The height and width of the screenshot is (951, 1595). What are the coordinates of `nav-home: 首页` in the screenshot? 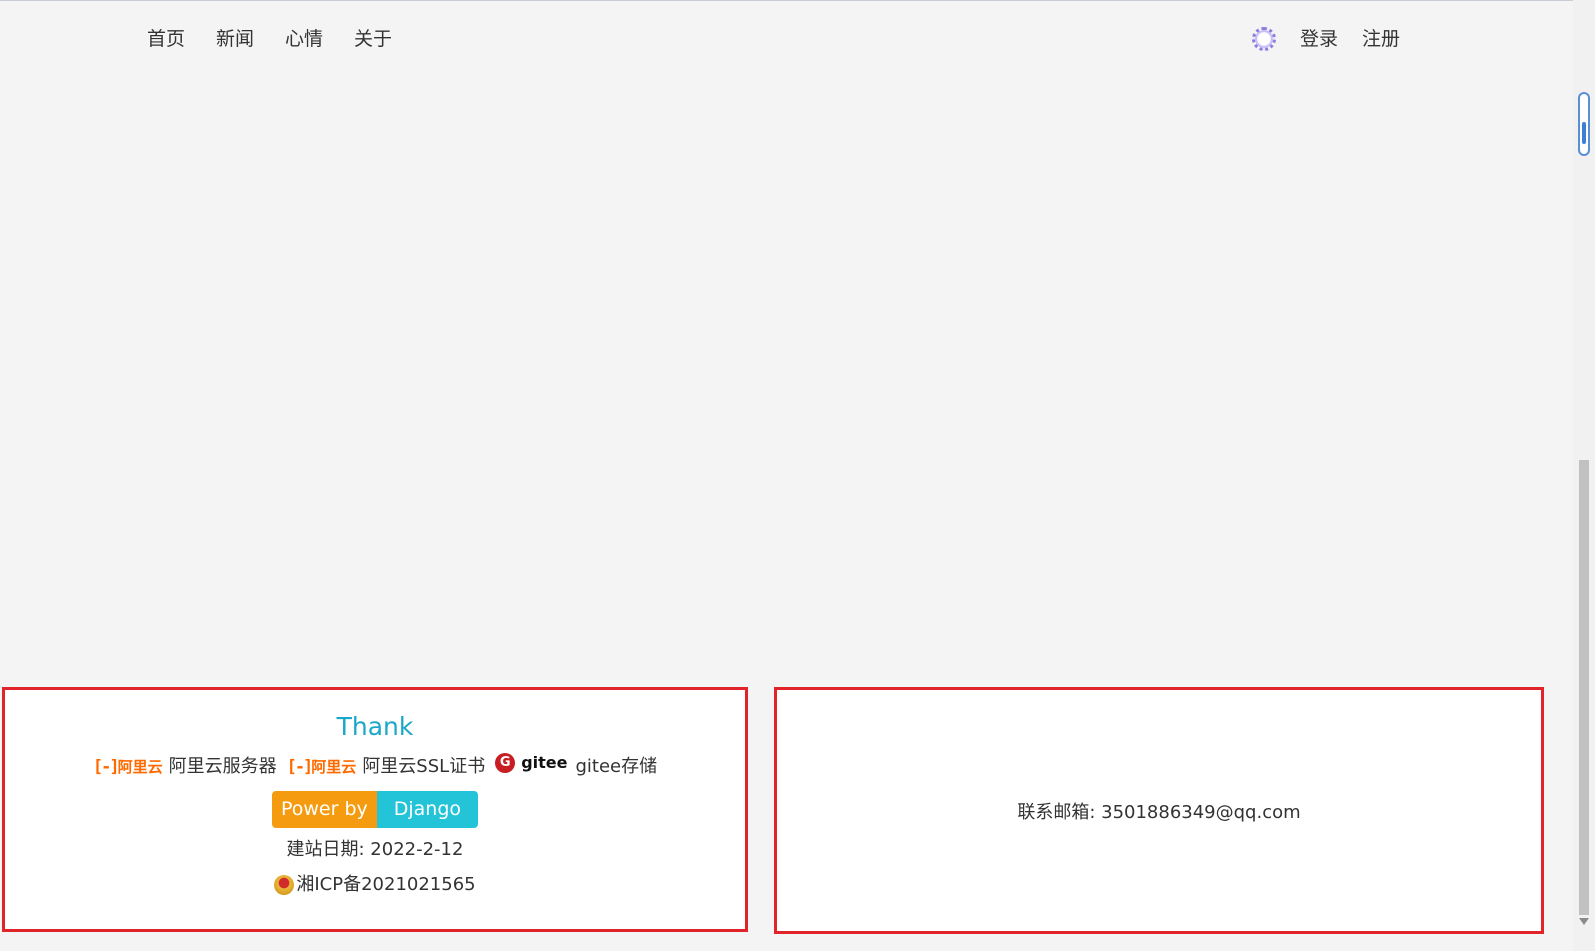 It's located at (166, 39).